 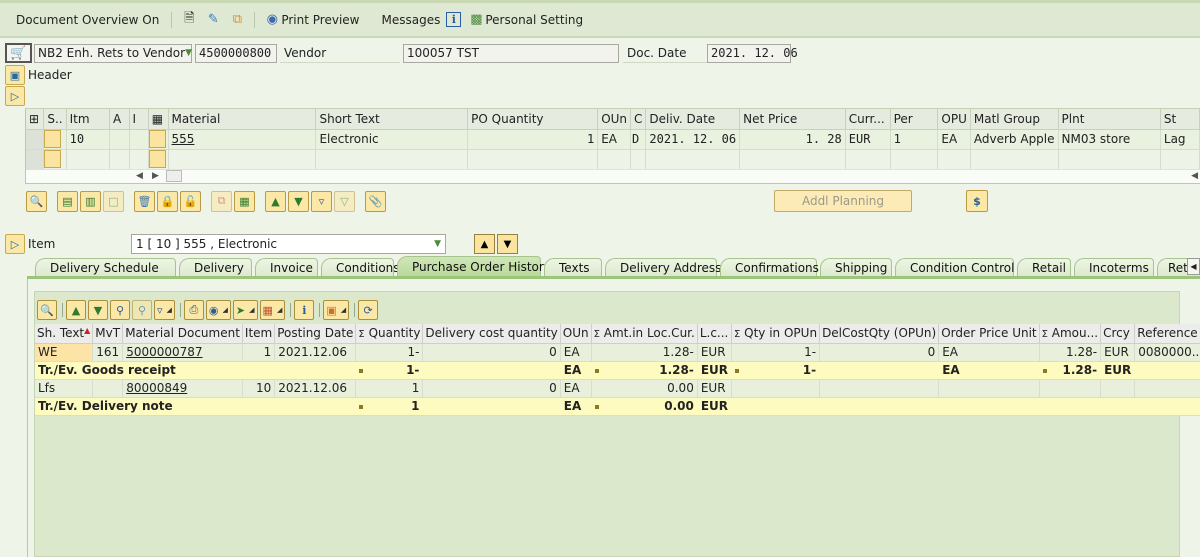 I want to click on col-header: Material Document, so click(x=182, y=334).